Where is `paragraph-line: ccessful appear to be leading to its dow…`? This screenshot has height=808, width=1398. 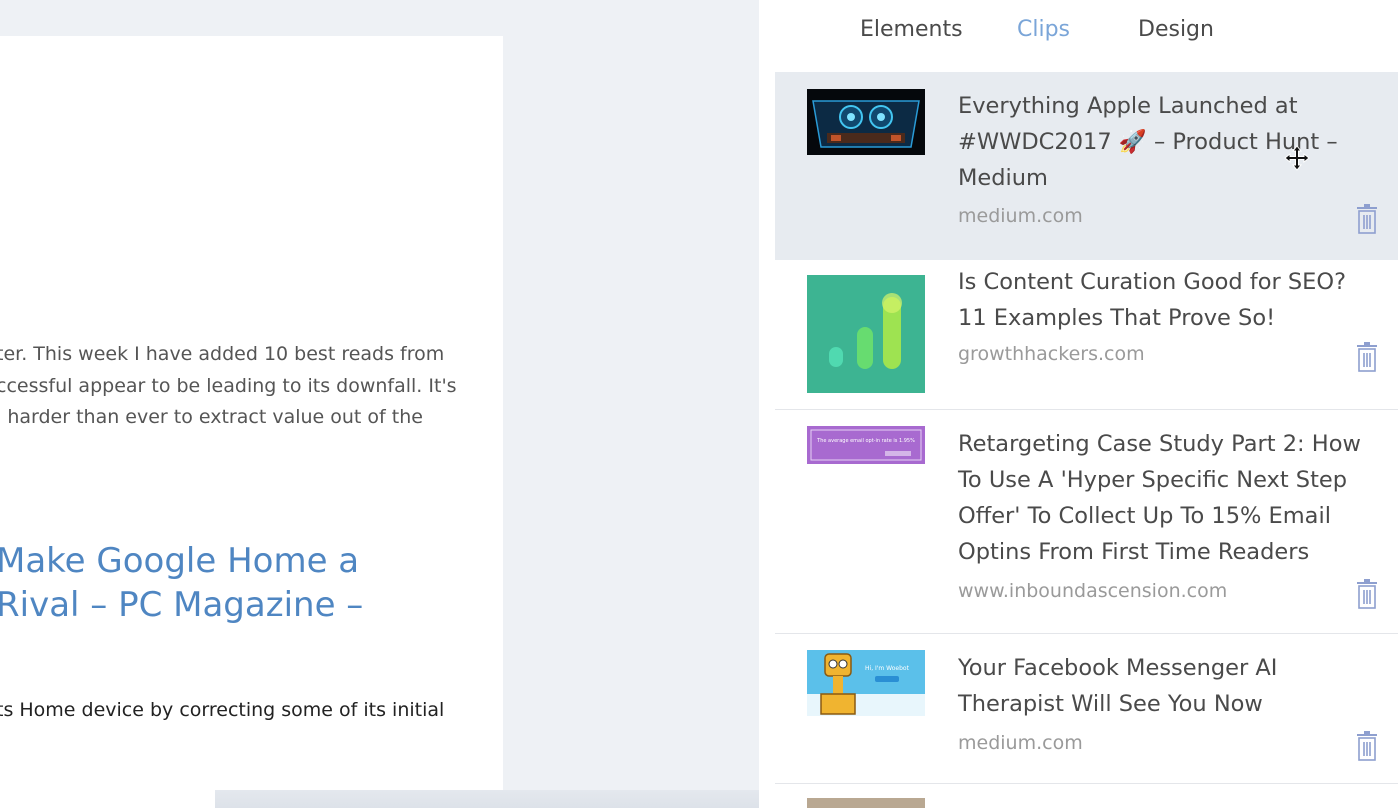 paragraph-line: ccessful appear to be leading to its dow… is located at coordinates (228, 385).